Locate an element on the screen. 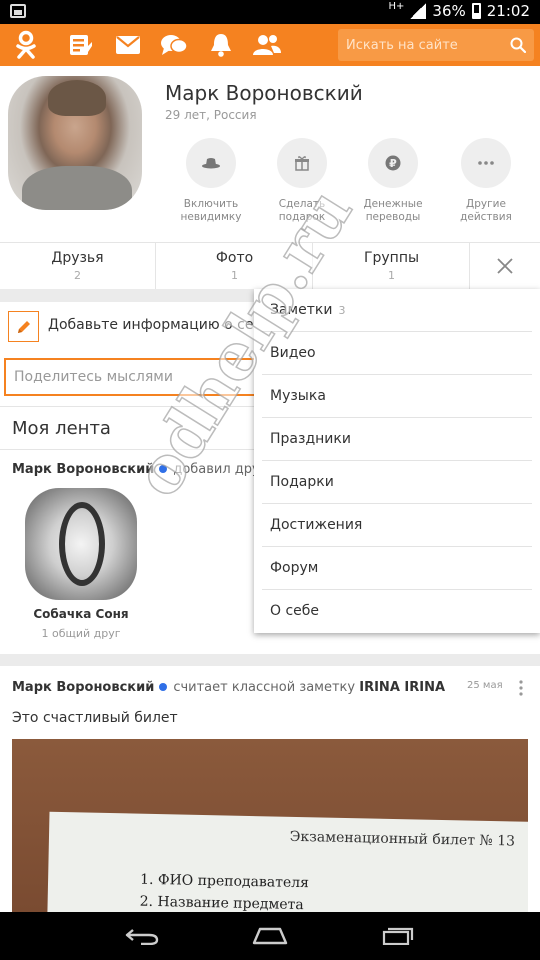 The height and width of the screenshot is (960, 540). feed-item-header: Марк Вороновский добавил друга is located at coordinates (143, 469).